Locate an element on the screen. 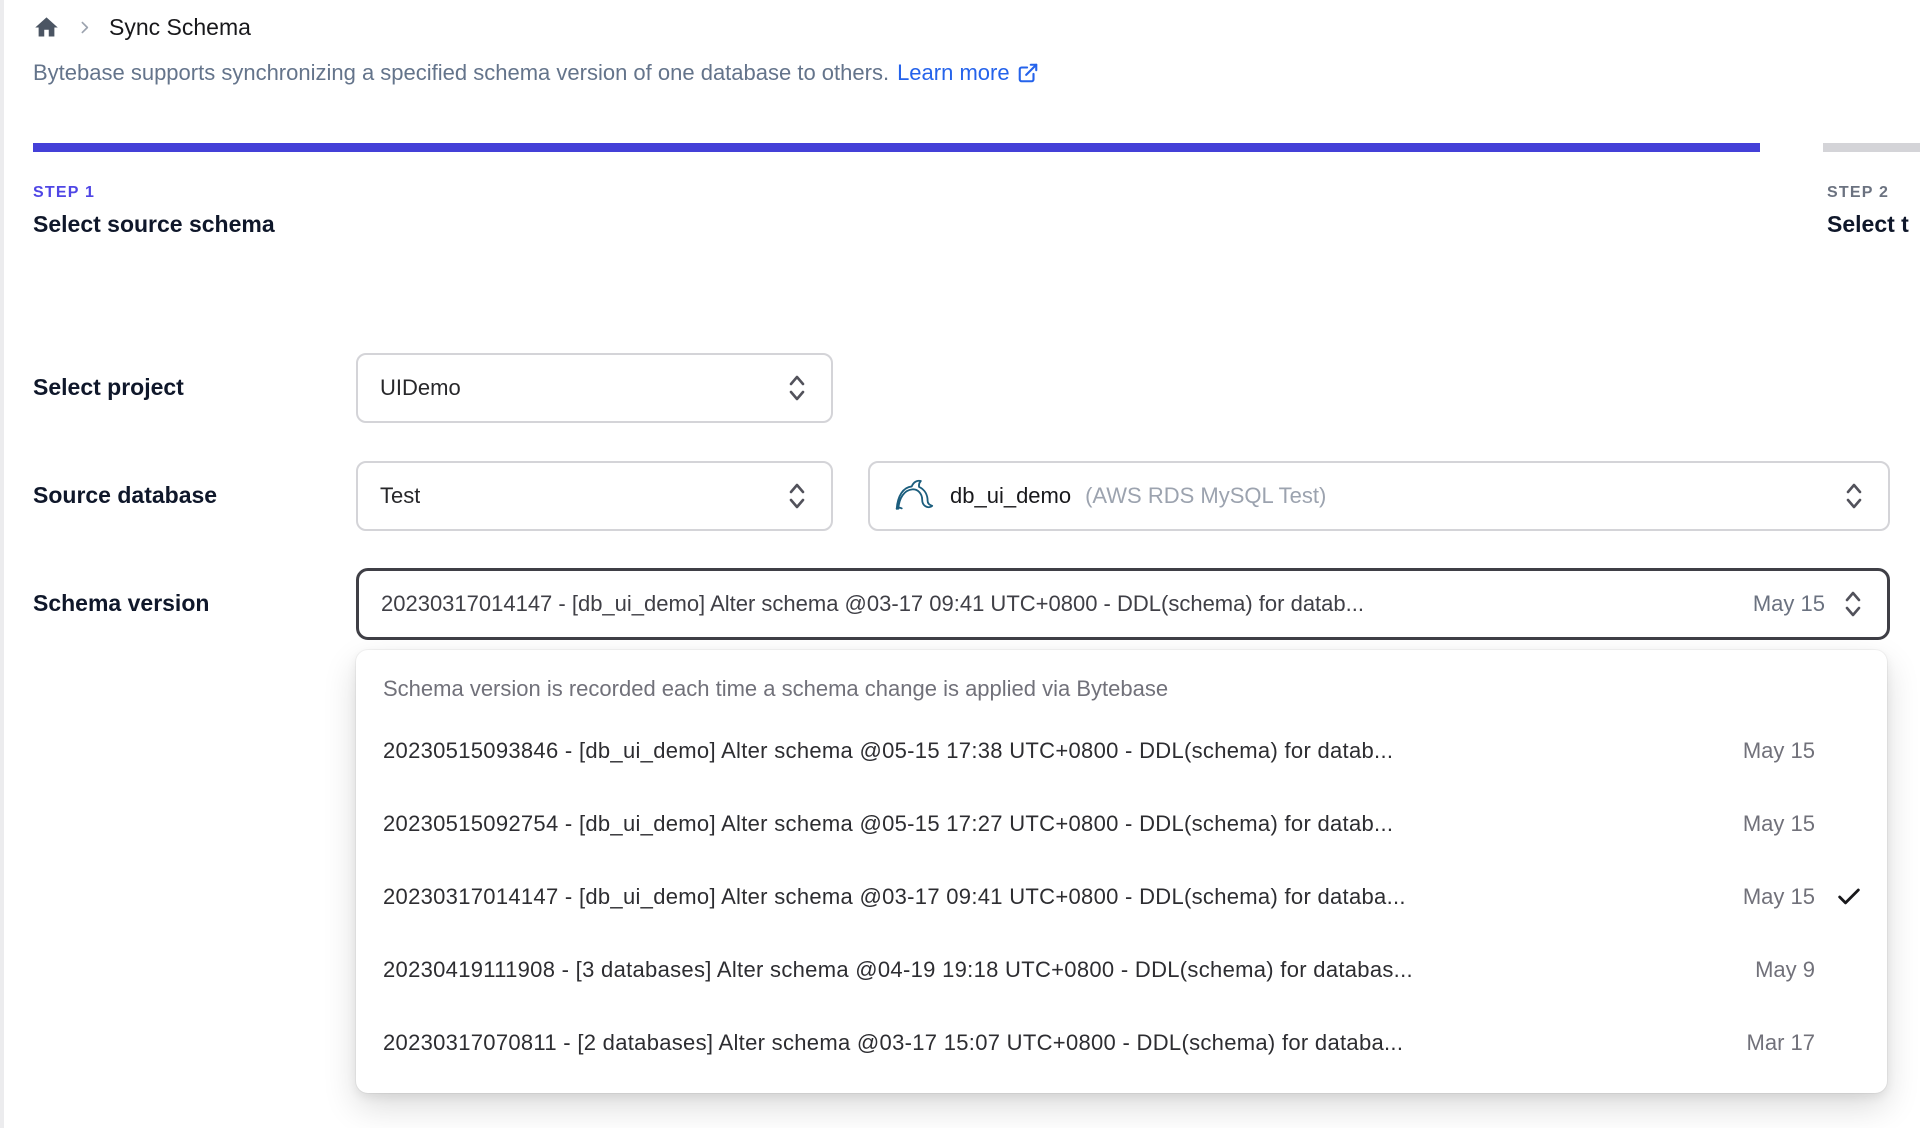  environment-select: Test is located at coordinates (594, 496).